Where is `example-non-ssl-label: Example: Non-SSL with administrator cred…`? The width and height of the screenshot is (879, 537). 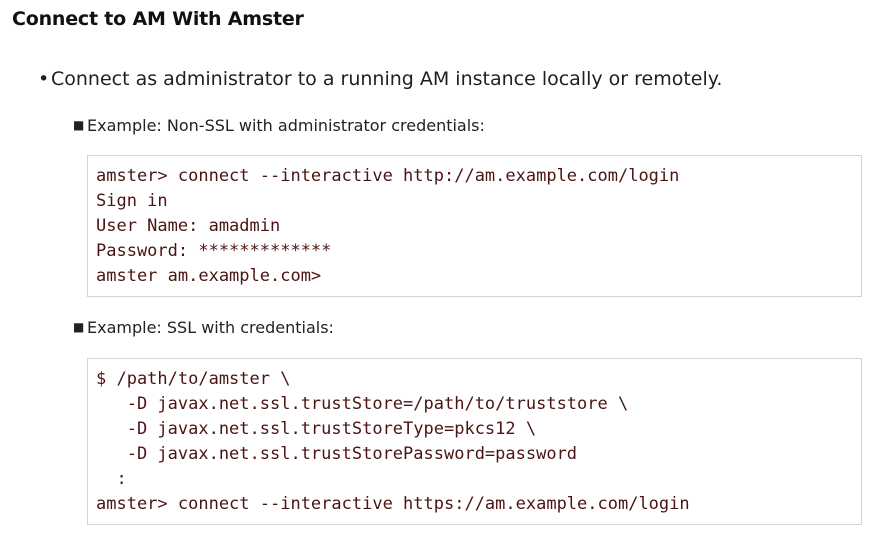 example-non-ssl-label: Example: Non-SSL with administrator cred… is located at coordinates (286, 125).